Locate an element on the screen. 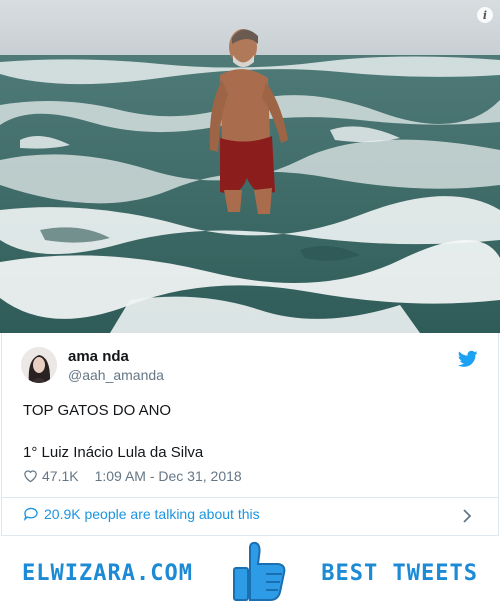 This screenshot has height=608, width=500. twitter-bird-icon is located at coordinates (468, 359).